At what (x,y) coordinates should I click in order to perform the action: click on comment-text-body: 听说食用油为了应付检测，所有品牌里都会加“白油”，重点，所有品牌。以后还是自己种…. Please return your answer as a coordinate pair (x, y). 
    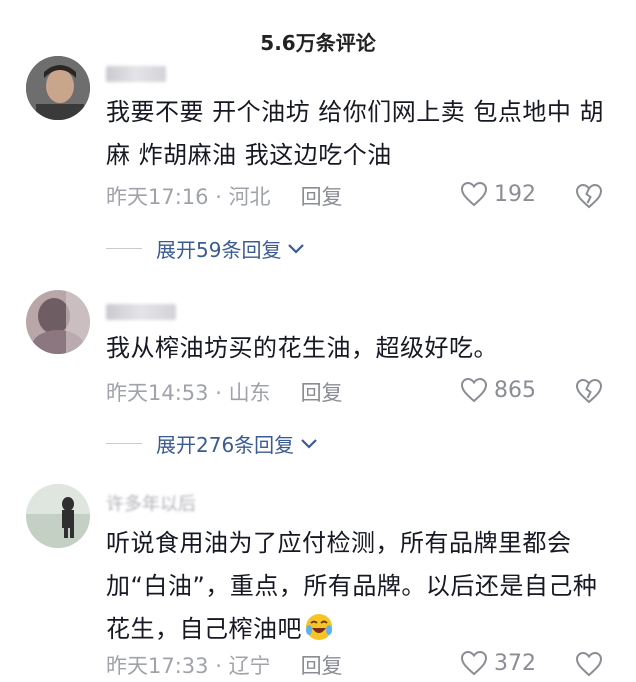
    Looking at the image, I should click on (352, 586).